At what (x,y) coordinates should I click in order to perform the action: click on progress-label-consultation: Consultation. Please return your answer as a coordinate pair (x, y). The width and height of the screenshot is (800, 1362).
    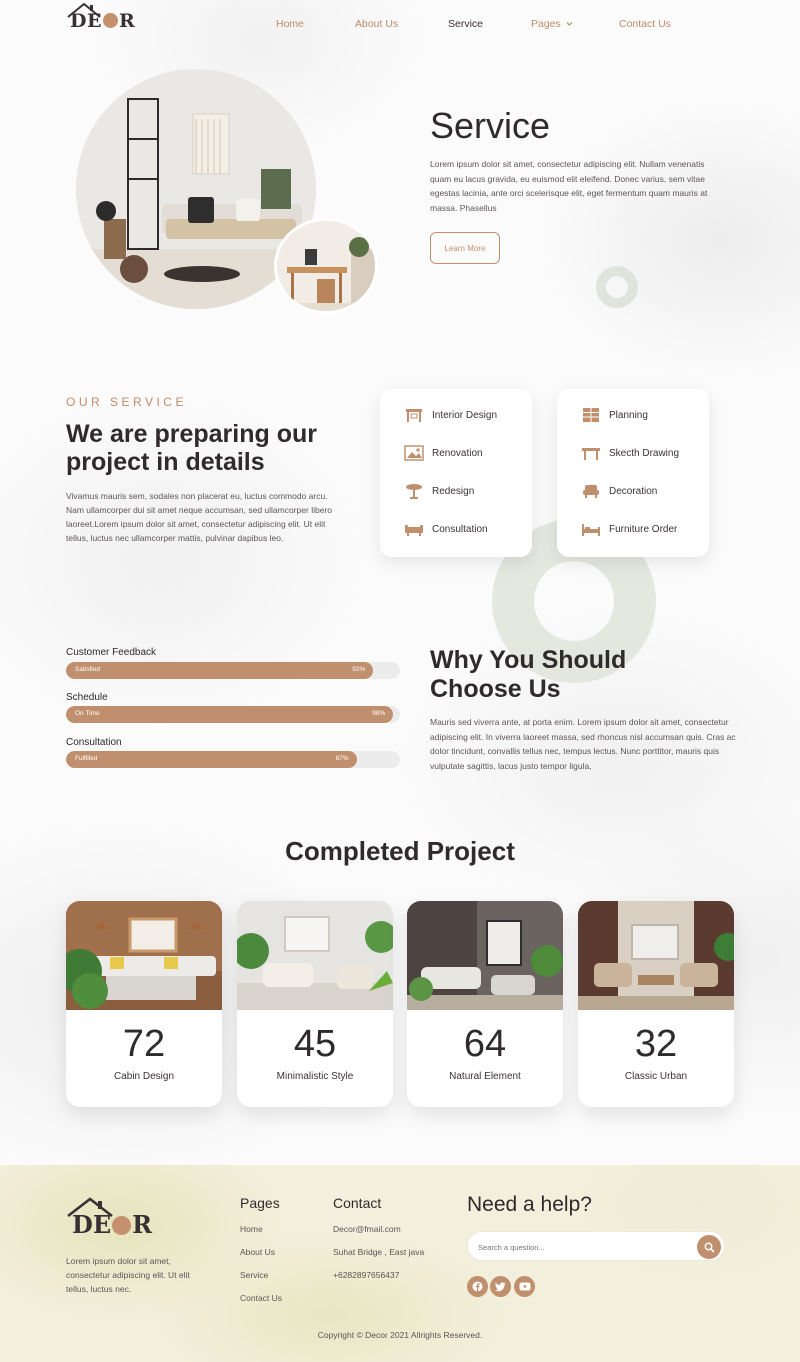
    Looking at the image, I should click on (94, 742).